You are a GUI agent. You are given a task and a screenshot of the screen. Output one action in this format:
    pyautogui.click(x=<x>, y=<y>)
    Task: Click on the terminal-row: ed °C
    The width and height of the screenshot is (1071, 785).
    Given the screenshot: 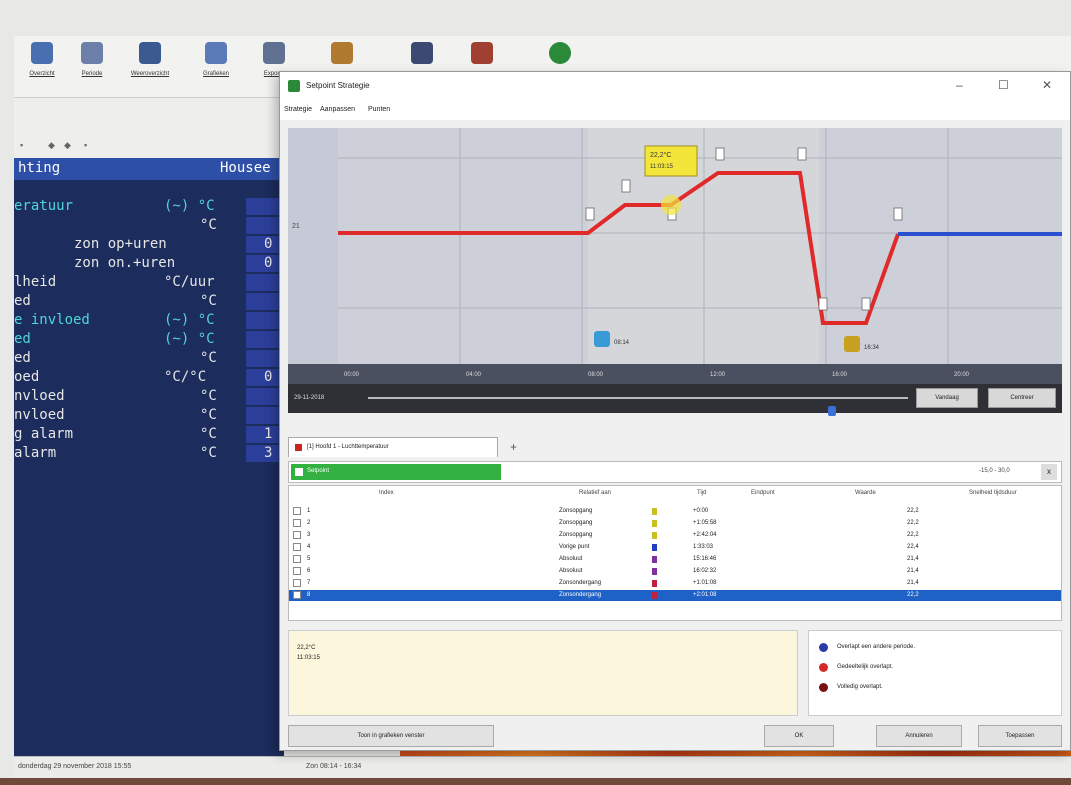 What is the action you would take?
    pyautogui.click(x=149, y=358)
    